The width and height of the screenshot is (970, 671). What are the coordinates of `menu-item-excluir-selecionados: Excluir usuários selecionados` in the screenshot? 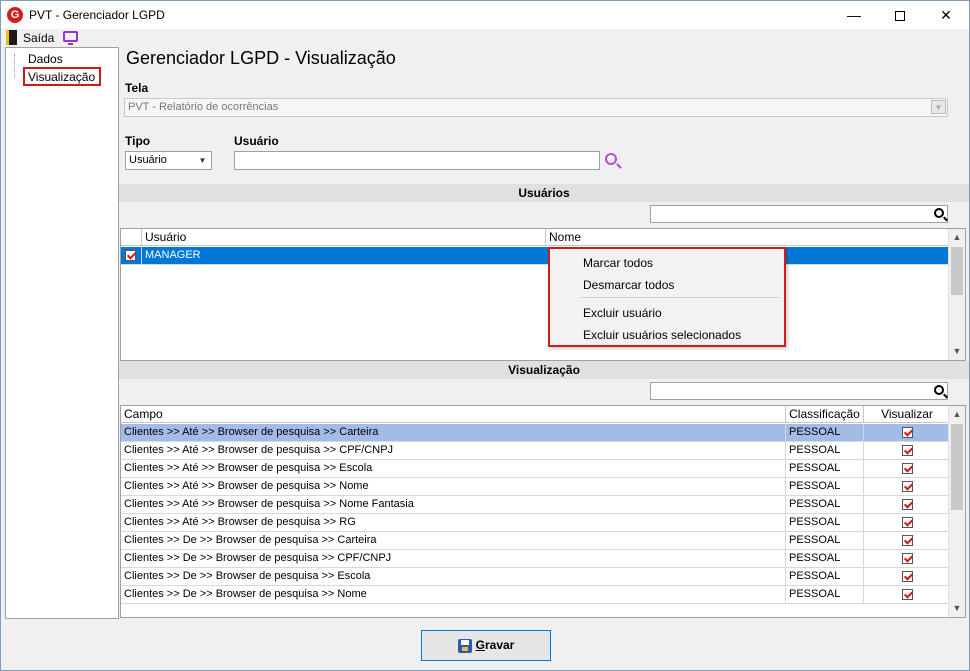 It's located at (662, 335).